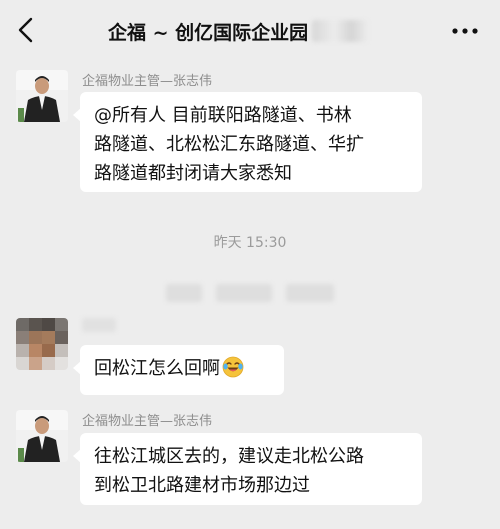 The width and height of the screenshot is (500, 529). What do you see at coordinates (465, 31) in the screenshot?
I see `more-dots-icon` at bounding box center [465, 31].